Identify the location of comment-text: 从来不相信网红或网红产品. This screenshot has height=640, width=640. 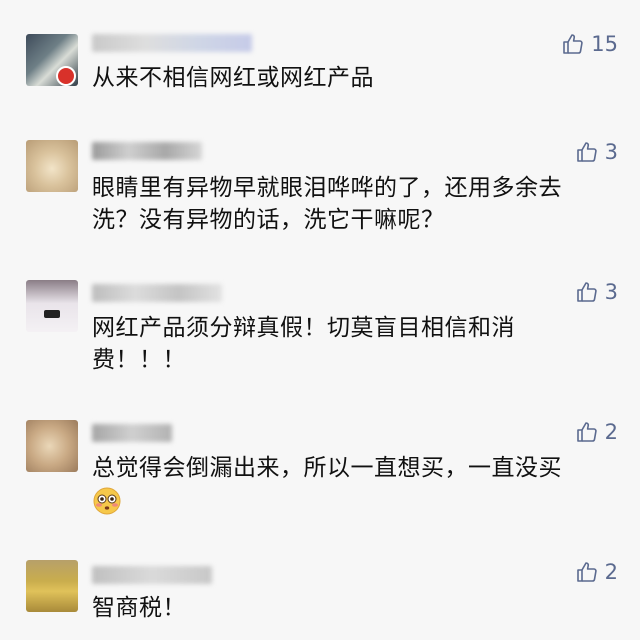
(342, 78).